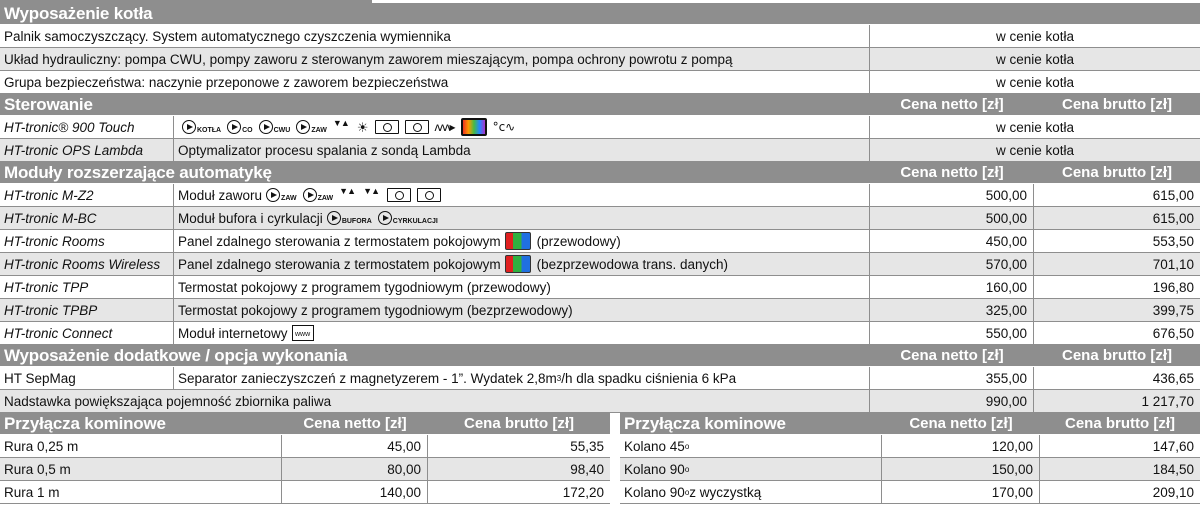 This screenshot has height=508, width=1200. Describe the element at coordinates (1173, 492) in the screenshot. I see `price-brutto: 209,10` at that location.